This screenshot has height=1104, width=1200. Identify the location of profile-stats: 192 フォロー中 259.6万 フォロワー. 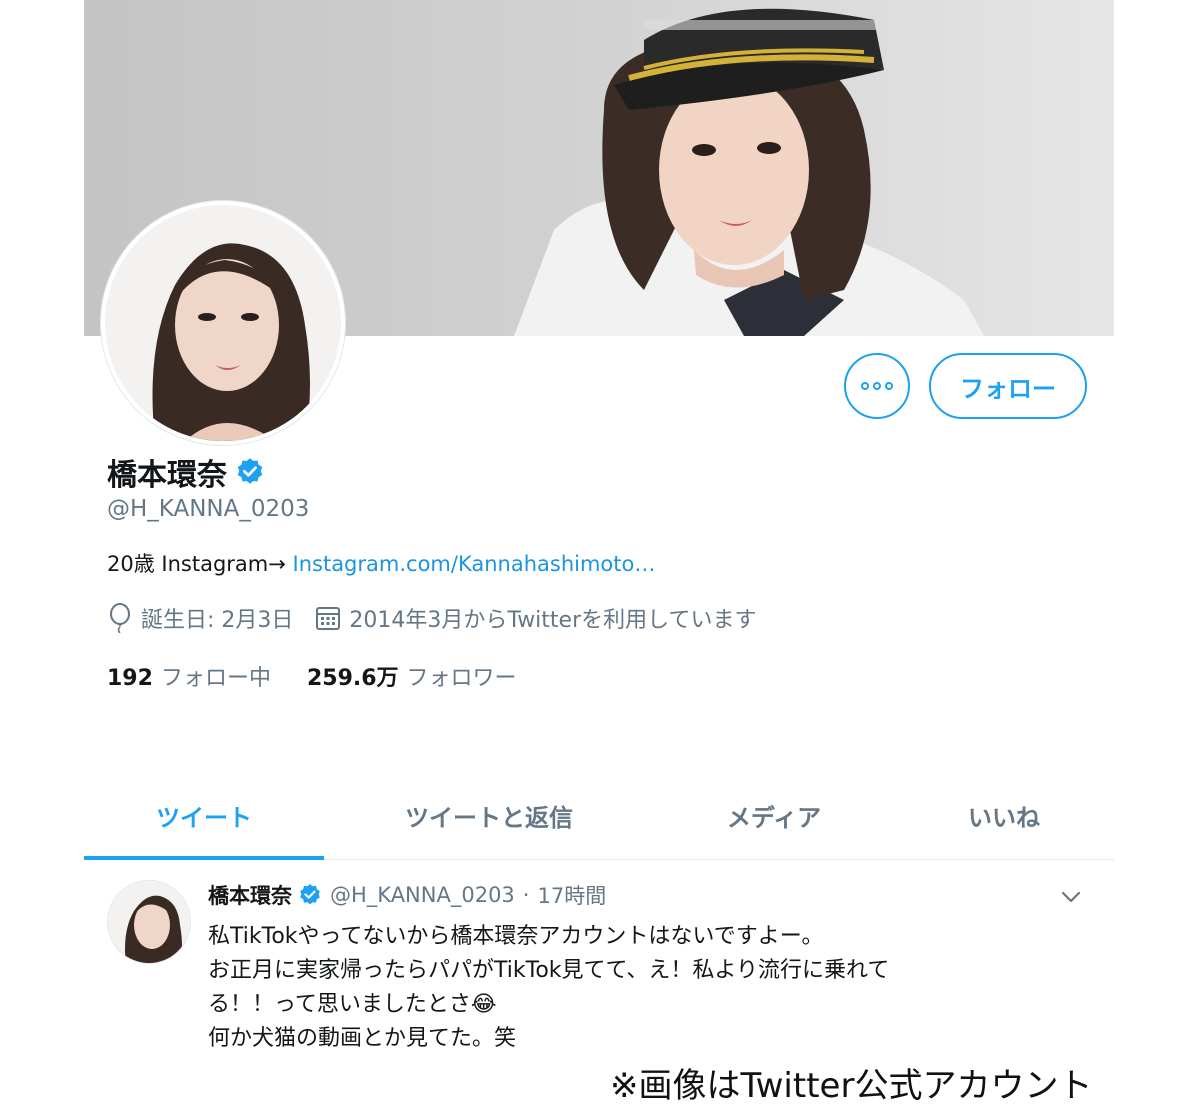
(330, 676).